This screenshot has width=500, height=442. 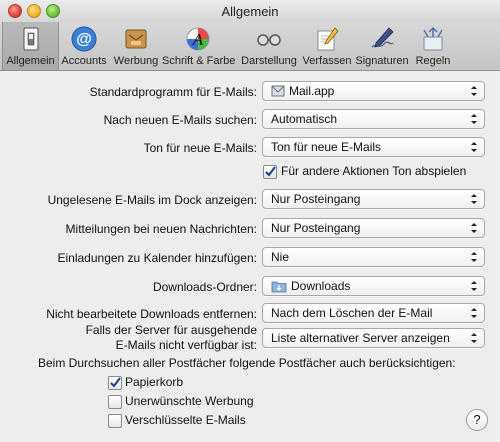 I want to click on calendar-label: Einladungen zu Kalender hinzufügen:, so click(x=157, y=258).